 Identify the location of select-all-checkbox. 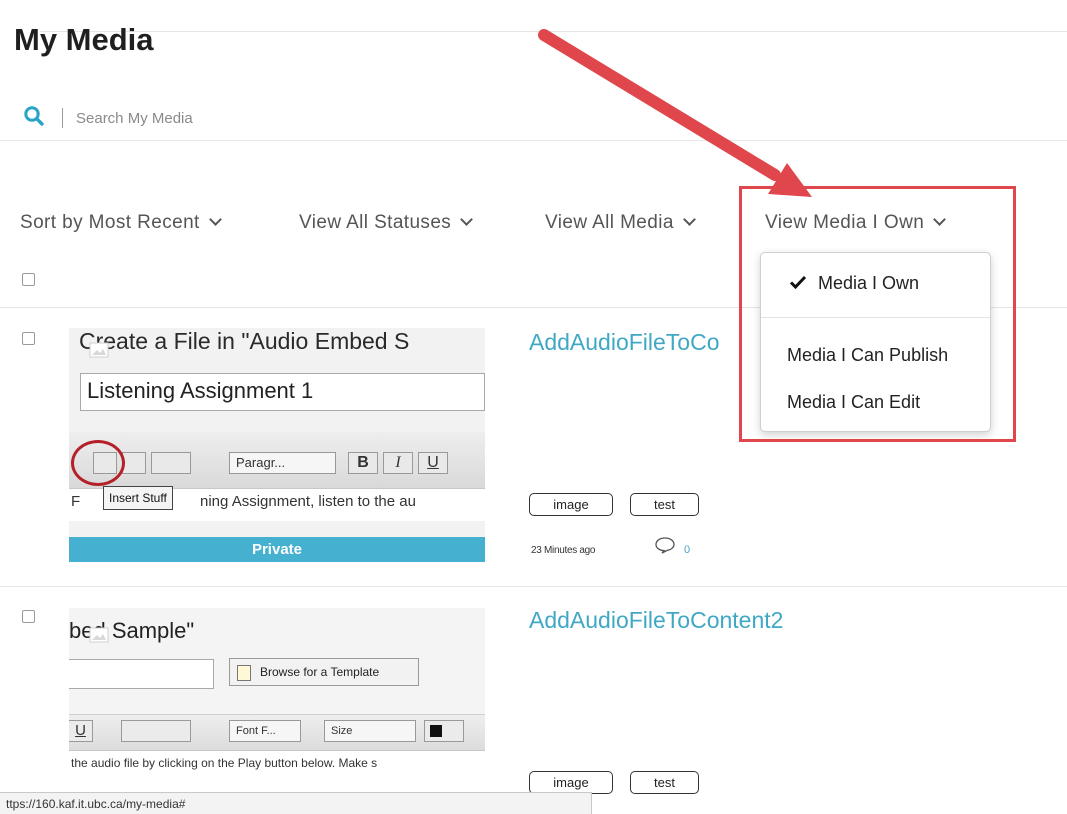
(28, 279).